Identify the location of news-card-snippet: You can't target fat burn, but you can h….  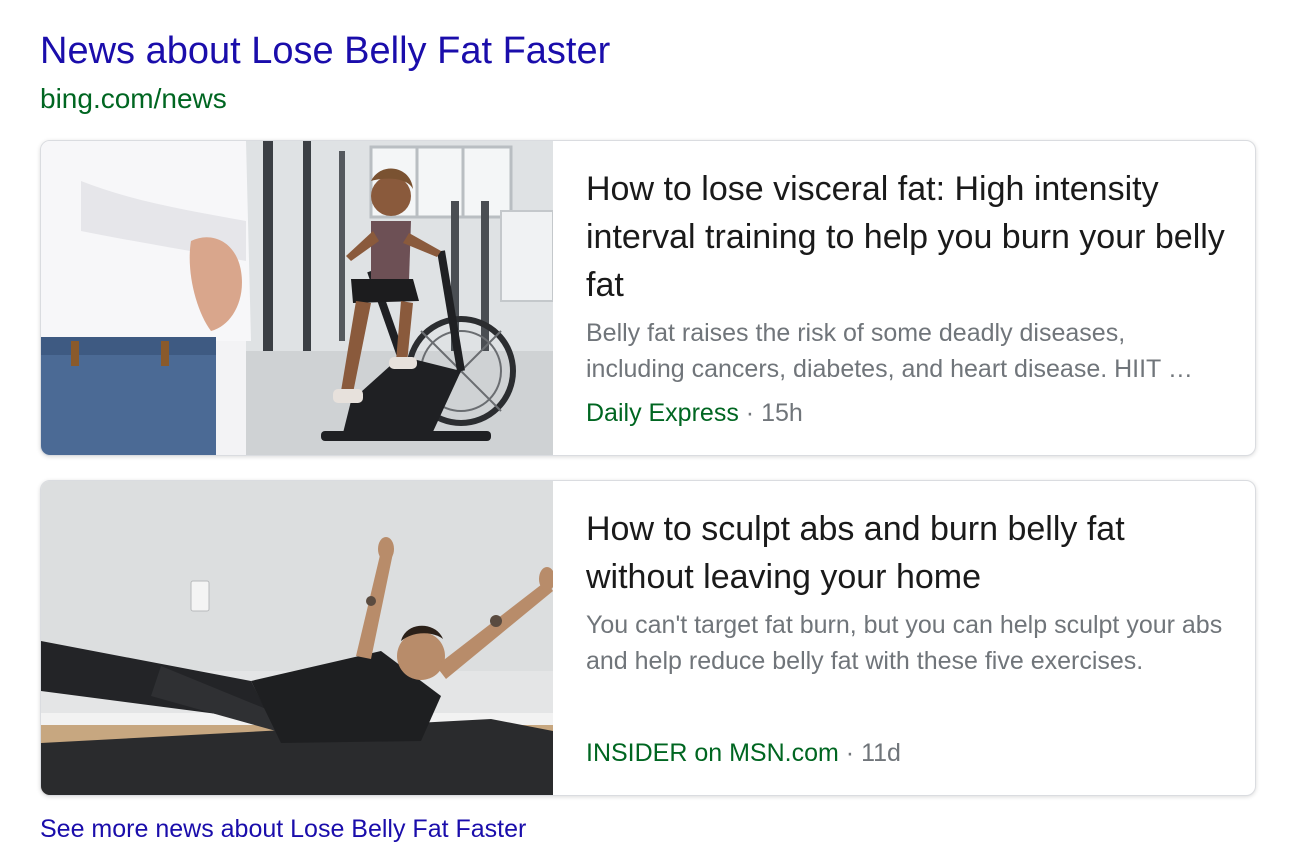
(904, 643).